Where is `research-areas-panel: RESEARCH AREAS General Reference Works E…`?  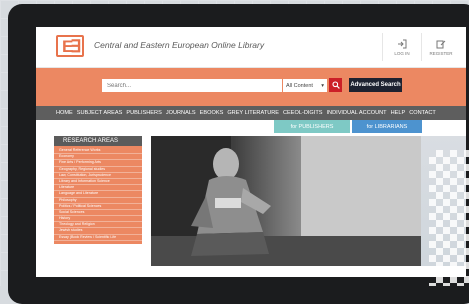
research-areas-panel: RESEARCH AREAS General Reference Works E… is located at coordinates (98, 190).